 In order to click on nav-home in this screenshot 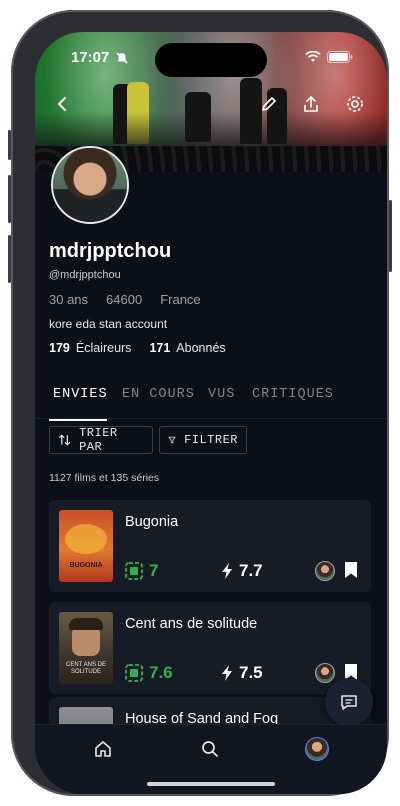, I will do `click(103, 749)`.